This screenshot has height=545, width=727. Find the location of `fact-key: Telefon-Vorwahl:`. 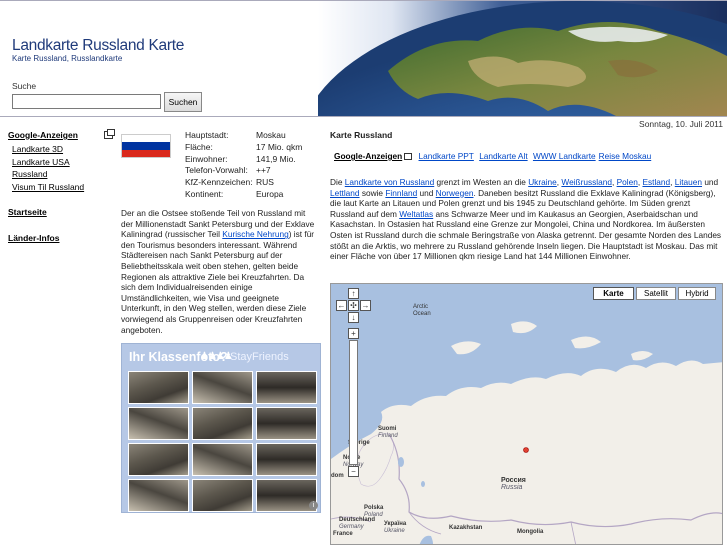

fact-key: Telefon-Vorwahl: is located at coordinates (216, 170).